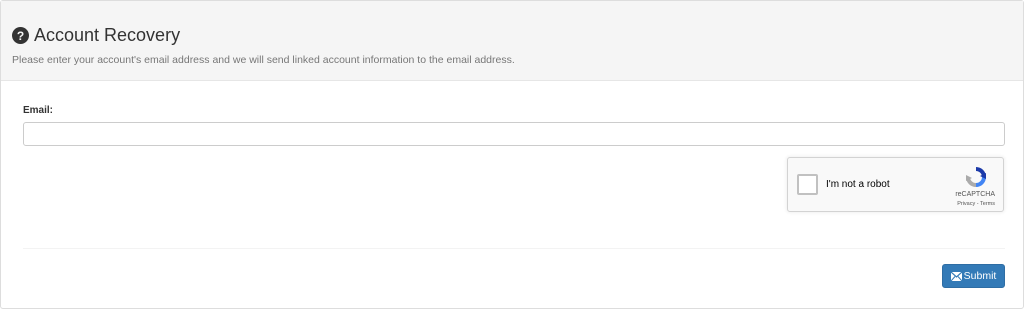 Image resolution: width=1024 pixels, height=310 pixels. Describe the element at coordinates (956, 276) in the screenshot. I see `envelope-icon` at that location.